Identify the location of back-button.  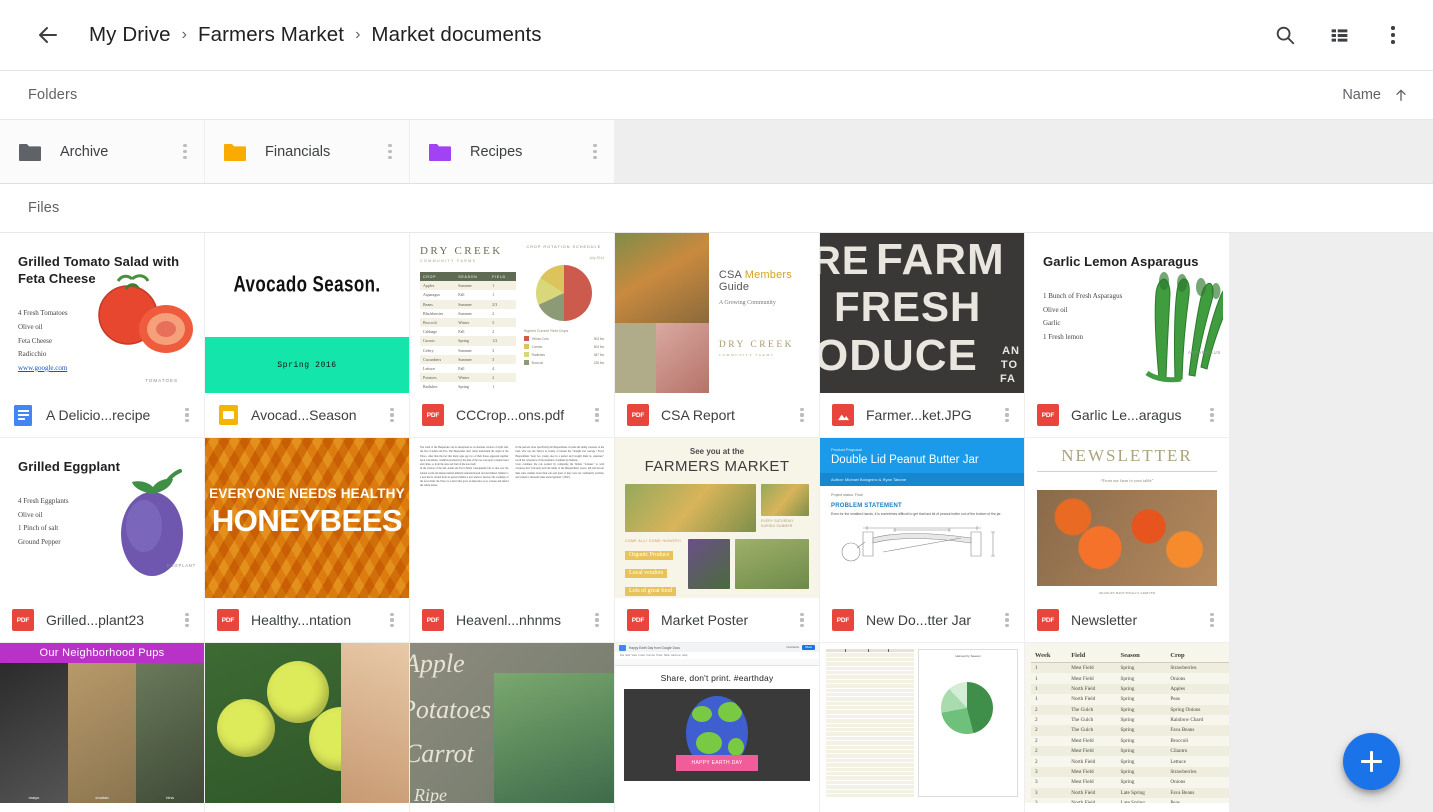
(48, 35).